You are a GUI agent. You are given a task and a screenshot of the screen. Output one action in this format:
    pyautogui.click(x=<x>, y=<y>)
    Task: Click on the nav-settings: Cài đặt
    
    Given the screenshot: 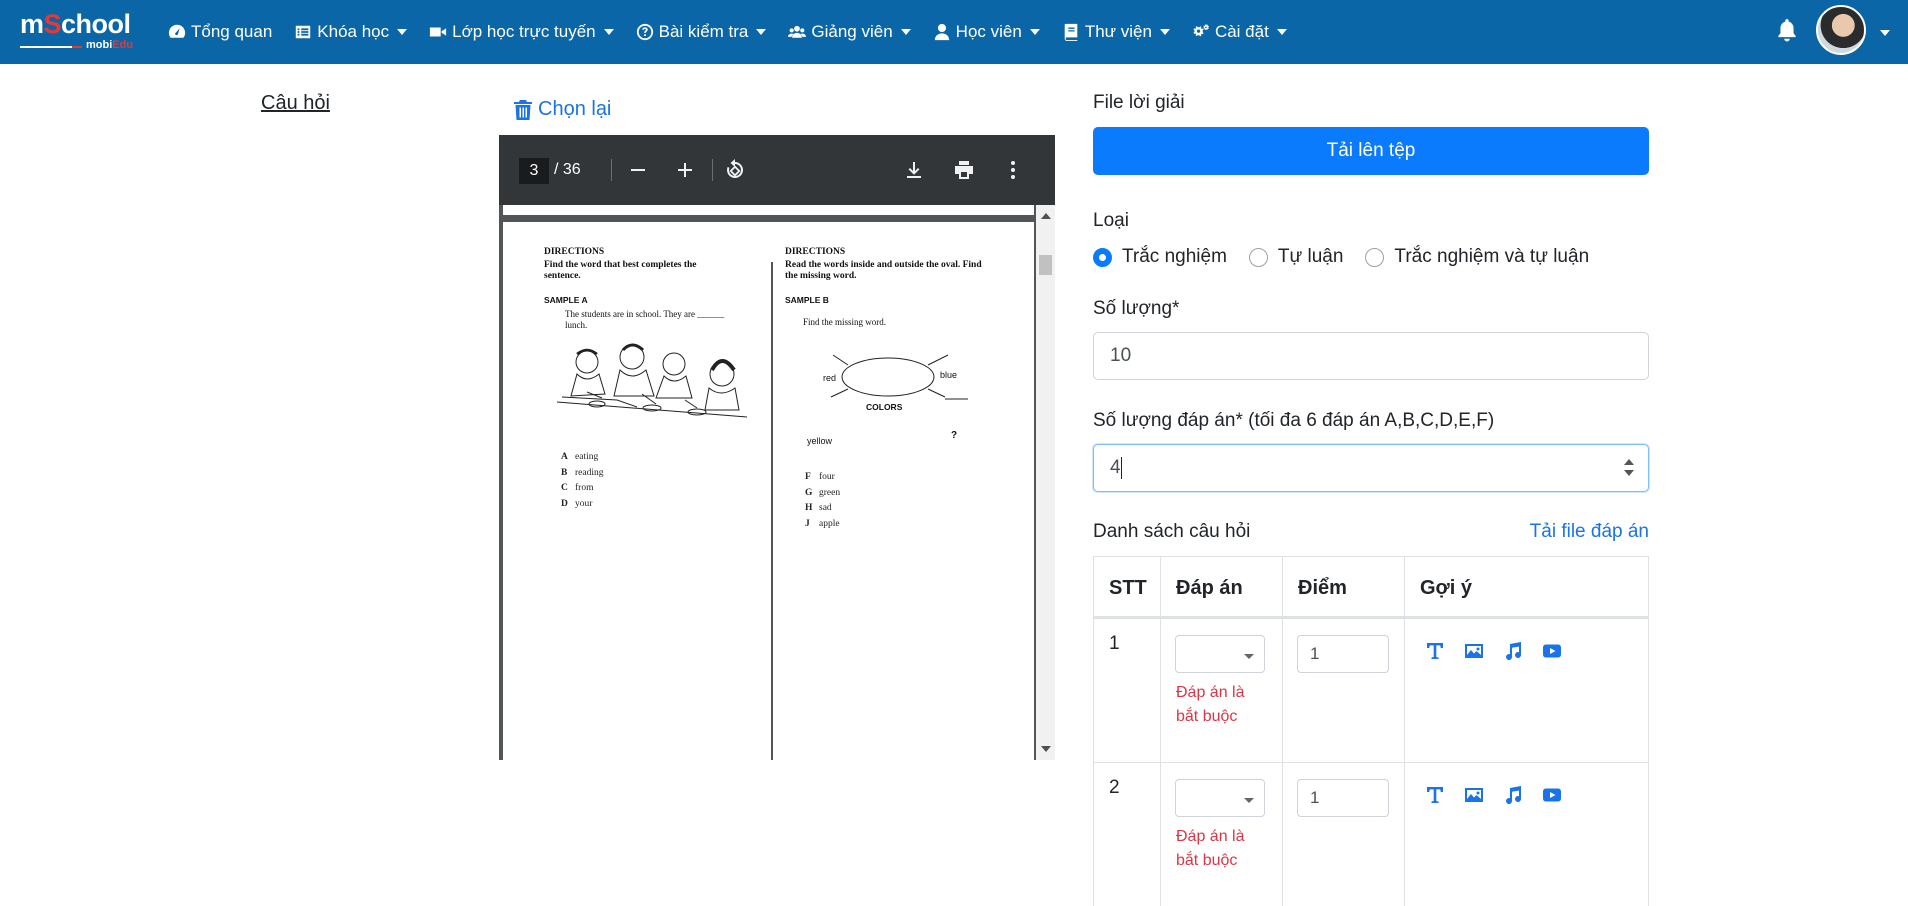 What is the action you would take?
    pyautogui.click(x=1239, y=32)
    